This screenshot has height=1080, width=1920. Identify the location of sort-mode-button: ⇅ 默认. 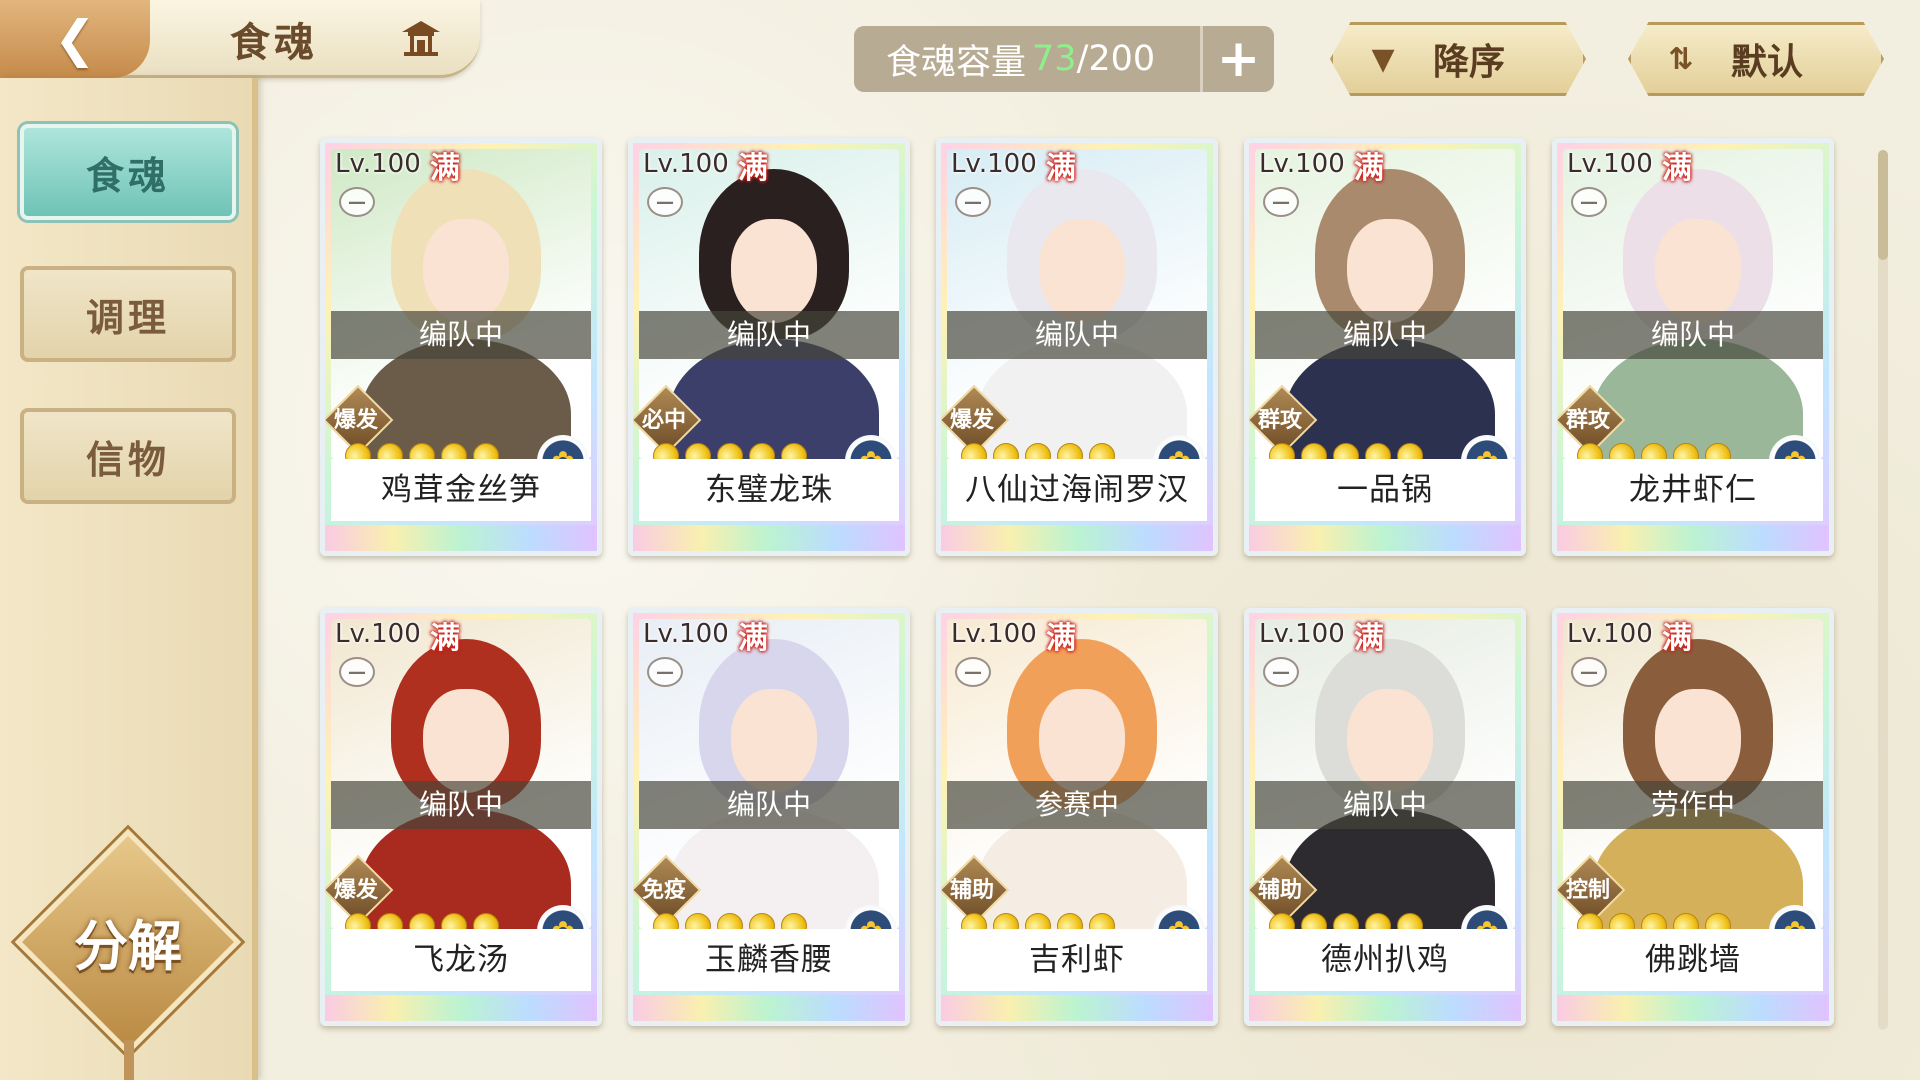
(1756, 59).